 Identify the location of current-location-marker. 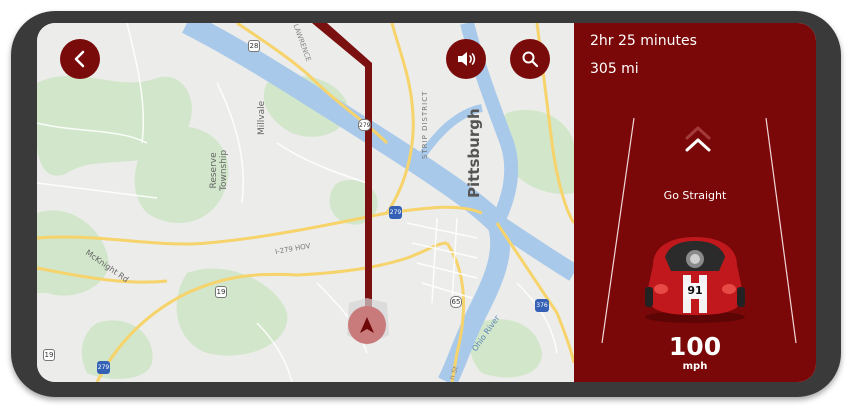
(367, 325).